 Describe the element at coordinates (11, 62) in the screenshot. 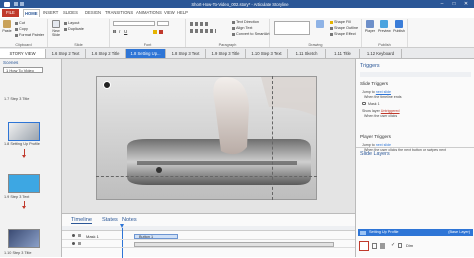

I see `scenes-header: Scenes` at that location.